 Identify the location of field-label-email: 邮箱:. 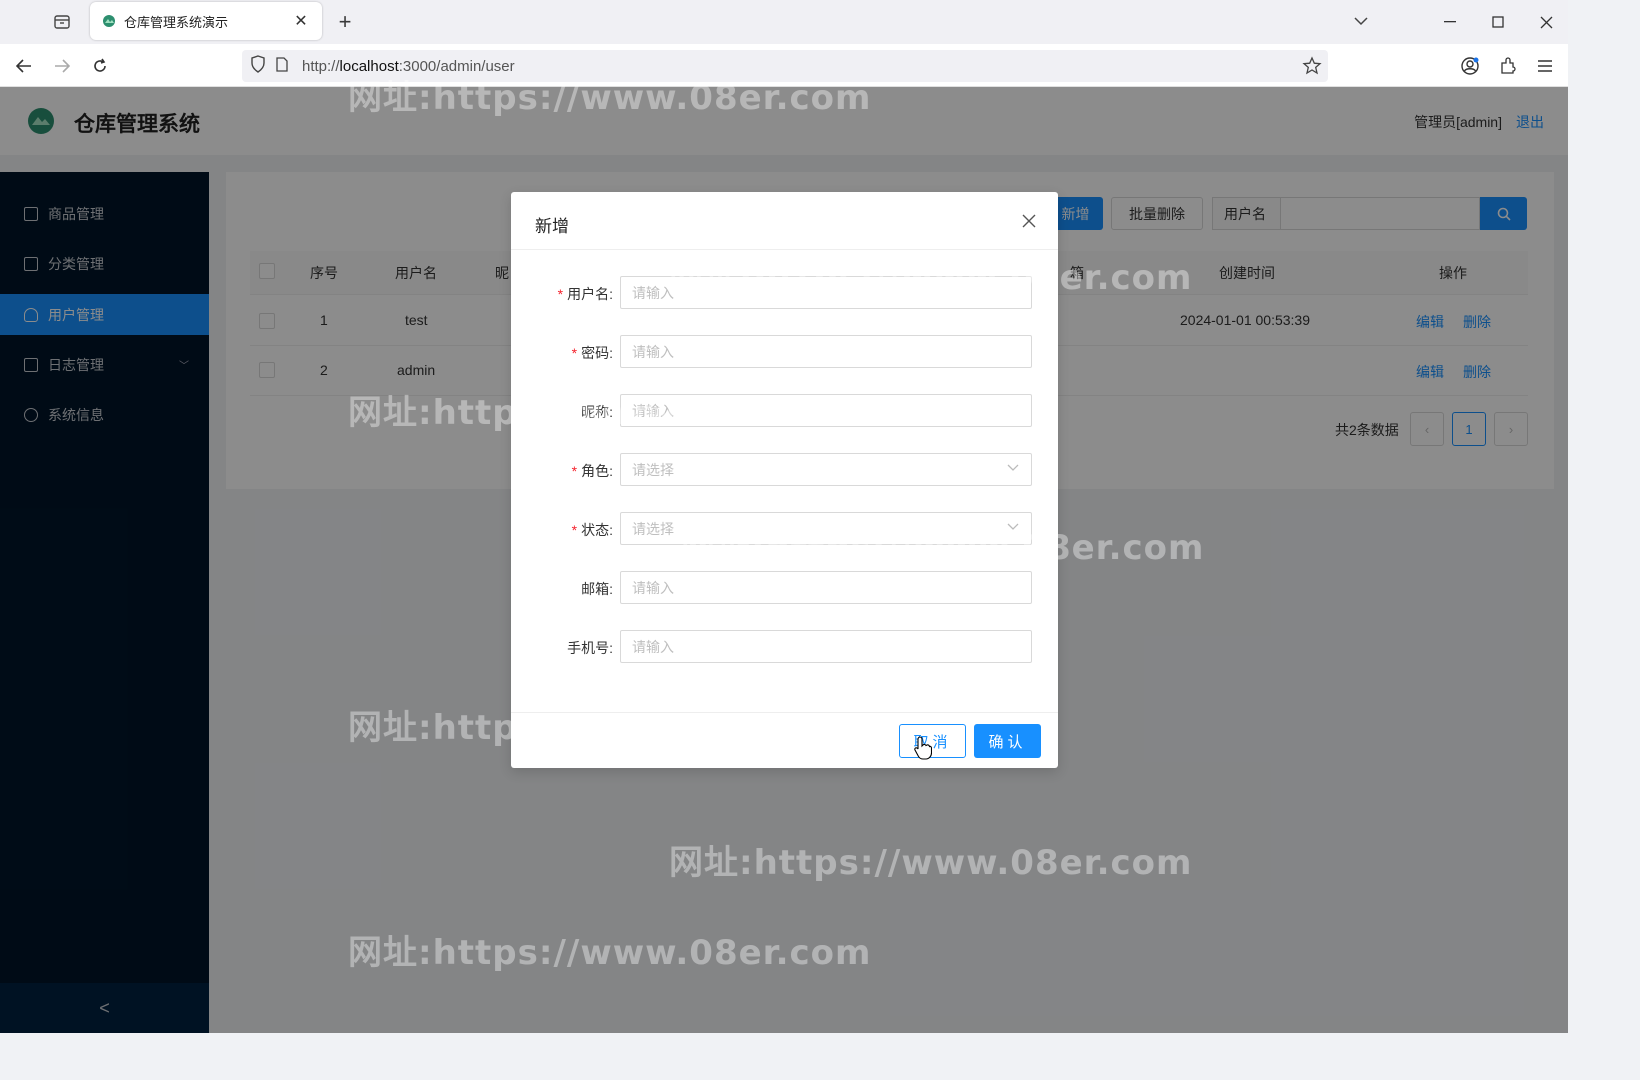
(597, 589).